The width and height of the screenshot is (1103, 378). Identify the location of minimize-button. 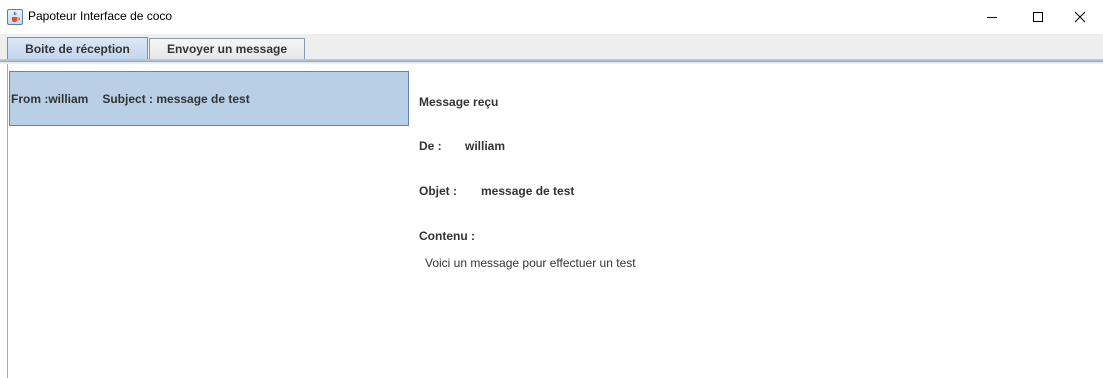
(992, 17).